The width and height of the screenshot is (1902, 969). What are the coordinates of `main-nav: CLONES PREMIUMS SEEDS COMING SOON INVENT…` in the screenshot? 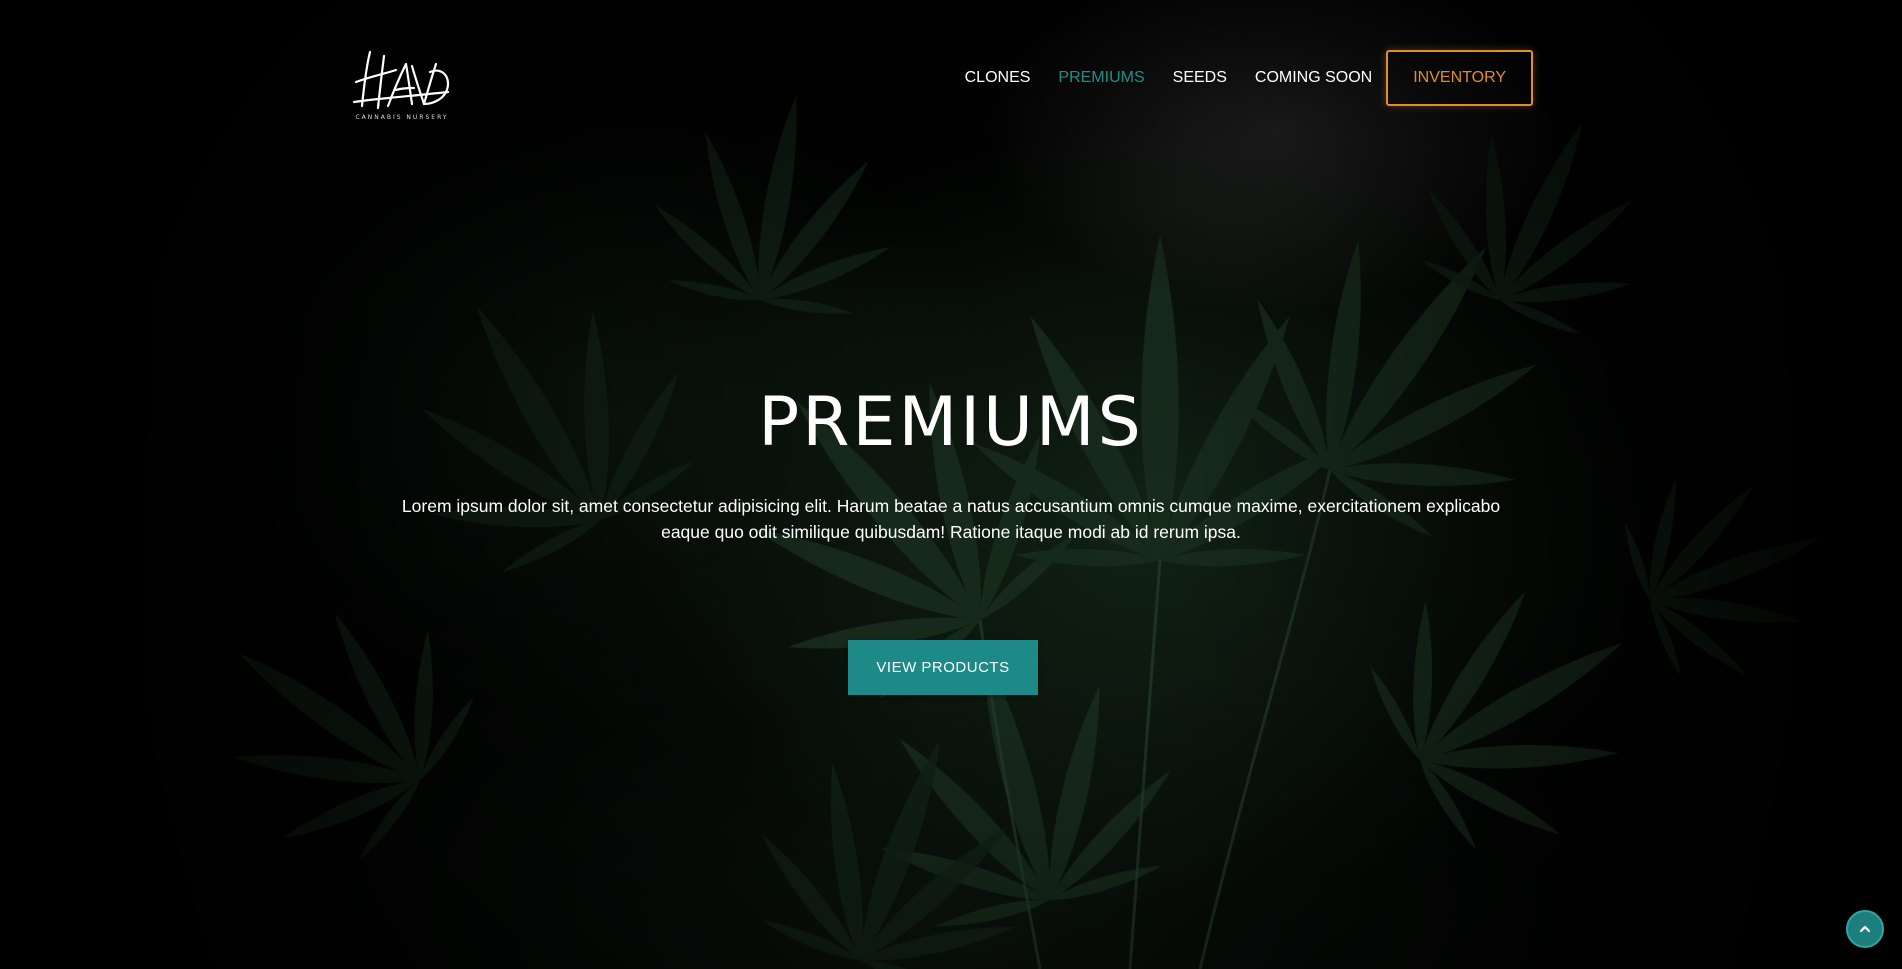 It's located at (1235, 78).